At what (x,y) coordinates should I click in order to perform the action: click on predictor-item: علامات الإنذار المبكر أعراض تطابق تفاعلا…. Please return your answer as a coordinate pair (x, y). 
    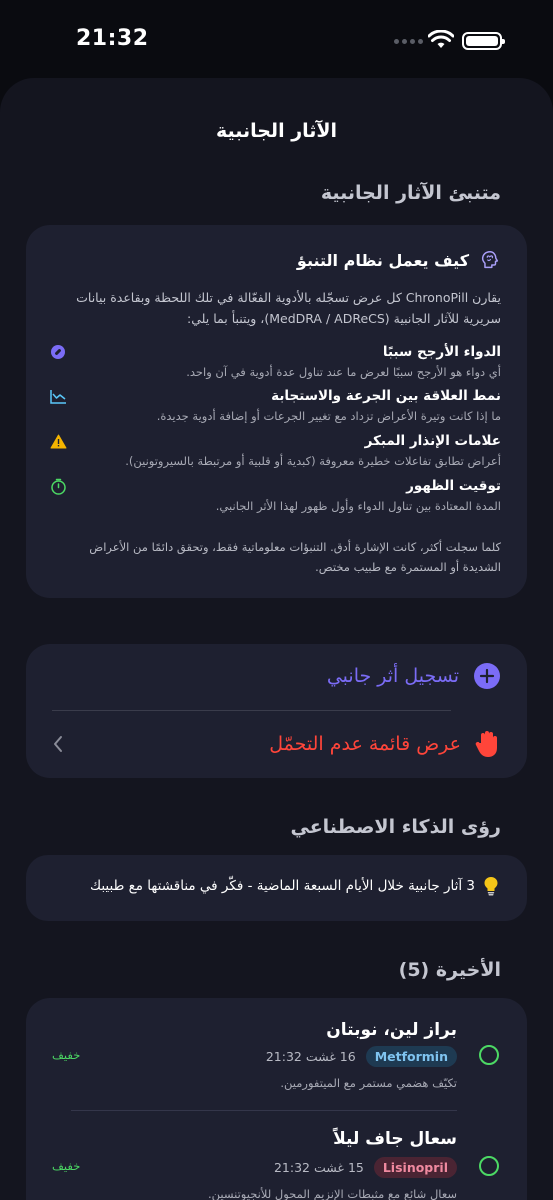
    Looking at the image, I should click on (275, 450).